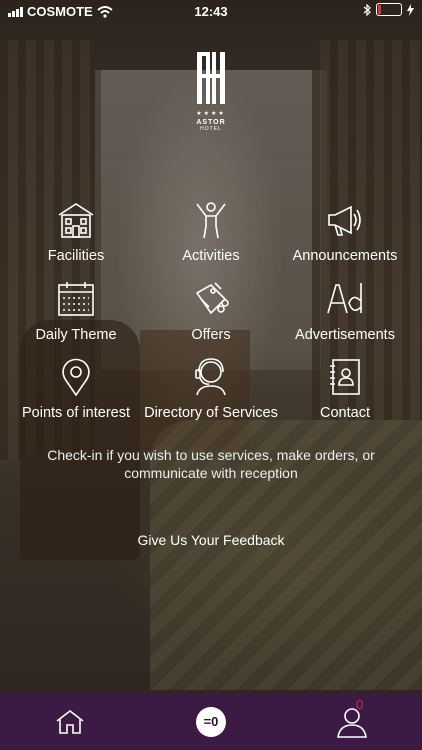  I want to click on status-time: 12:43, so click(211, 11).